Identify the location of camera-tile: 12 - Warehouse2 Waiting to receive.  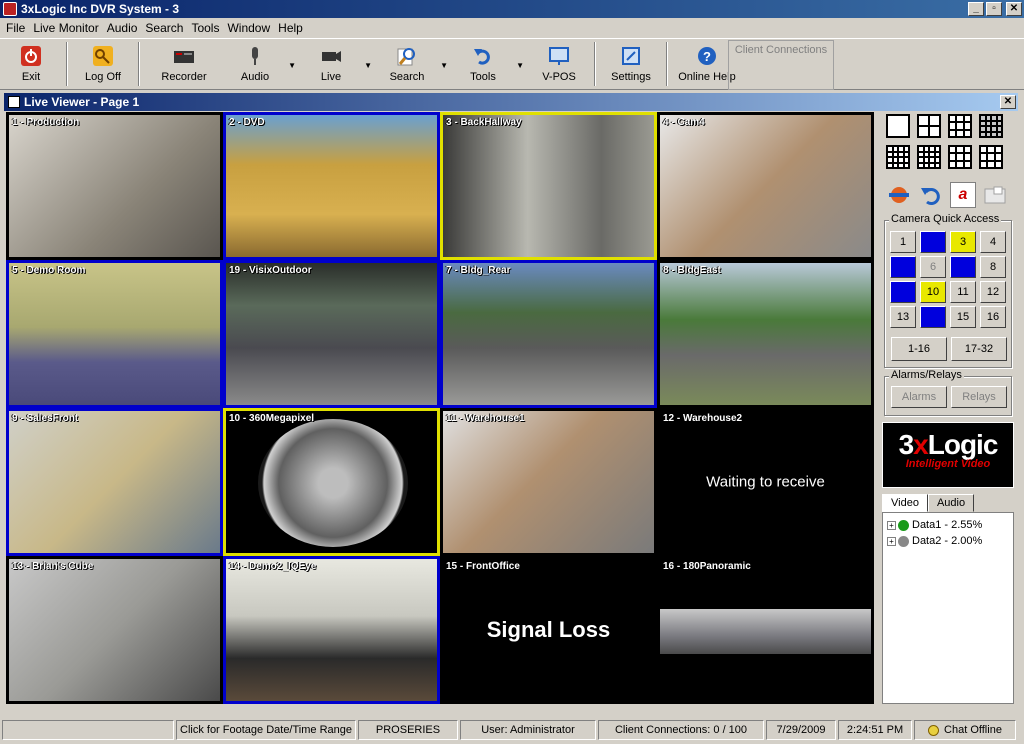
(765, 482).